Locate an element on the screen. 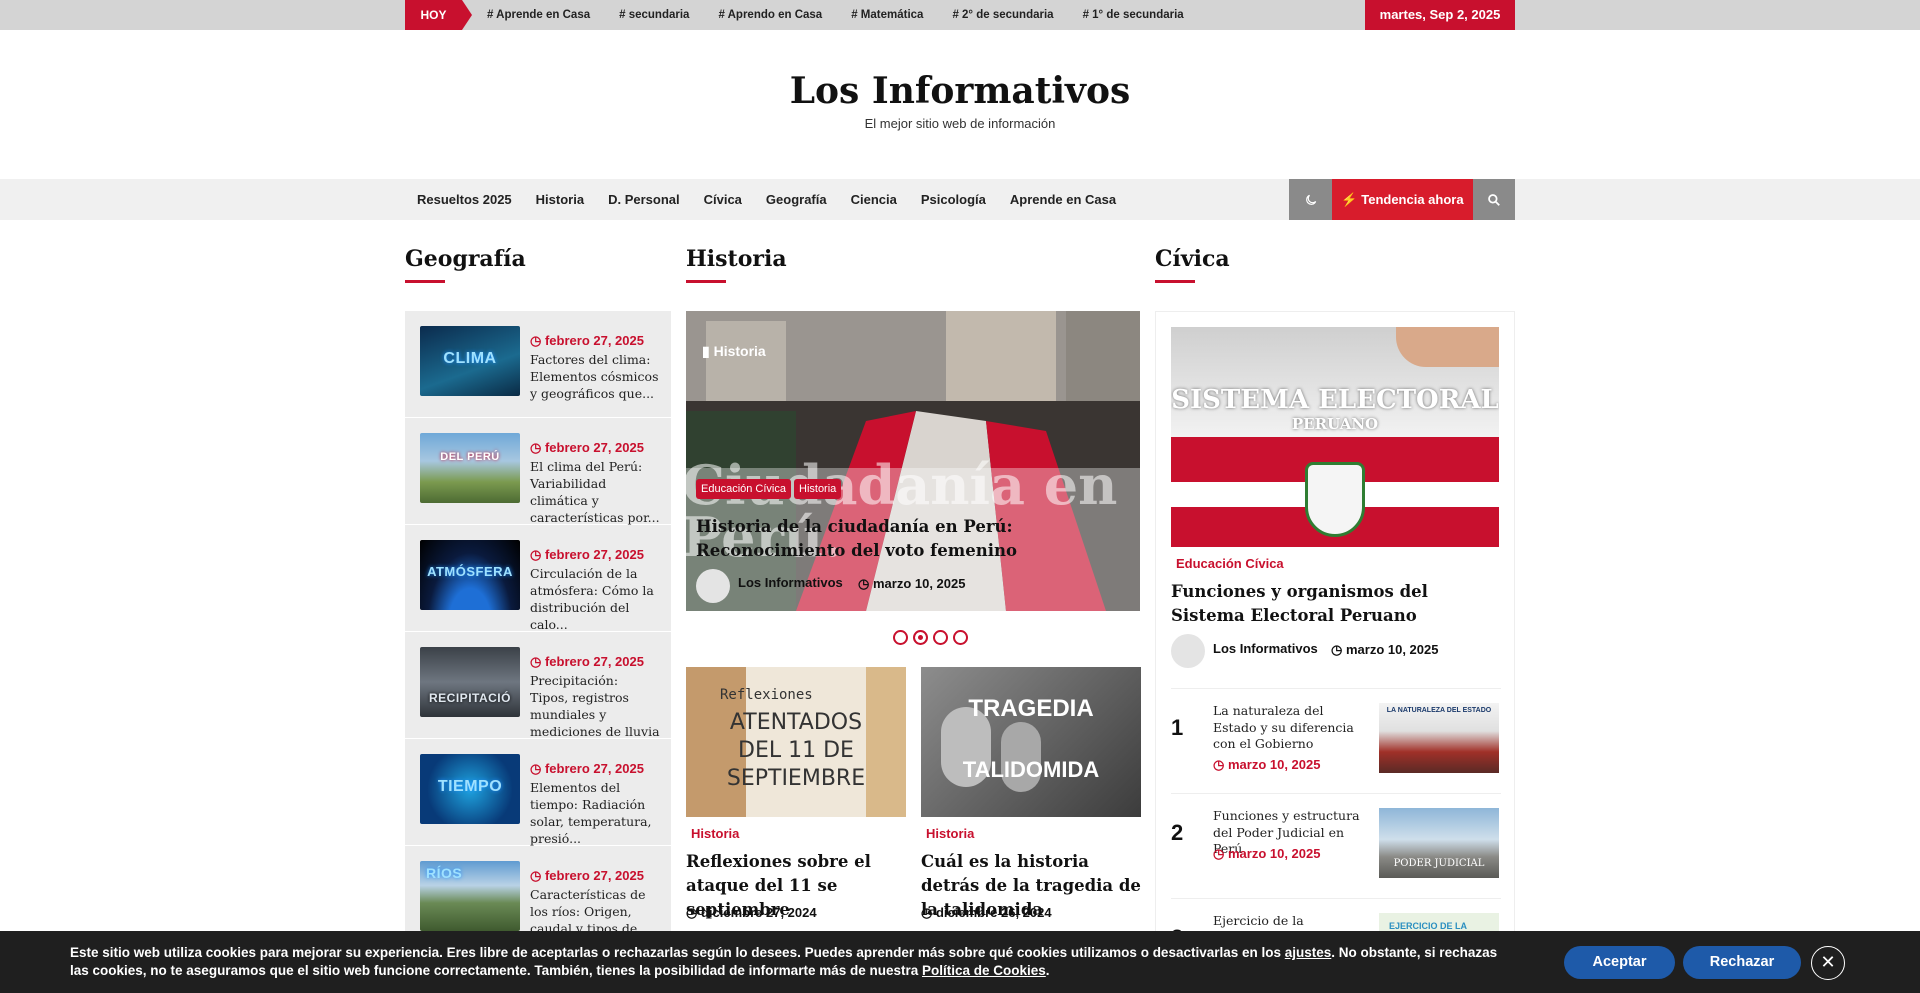 This screenshot has width=1920, height=993. rank-number: 1 is located at coordinates (1177, 727).